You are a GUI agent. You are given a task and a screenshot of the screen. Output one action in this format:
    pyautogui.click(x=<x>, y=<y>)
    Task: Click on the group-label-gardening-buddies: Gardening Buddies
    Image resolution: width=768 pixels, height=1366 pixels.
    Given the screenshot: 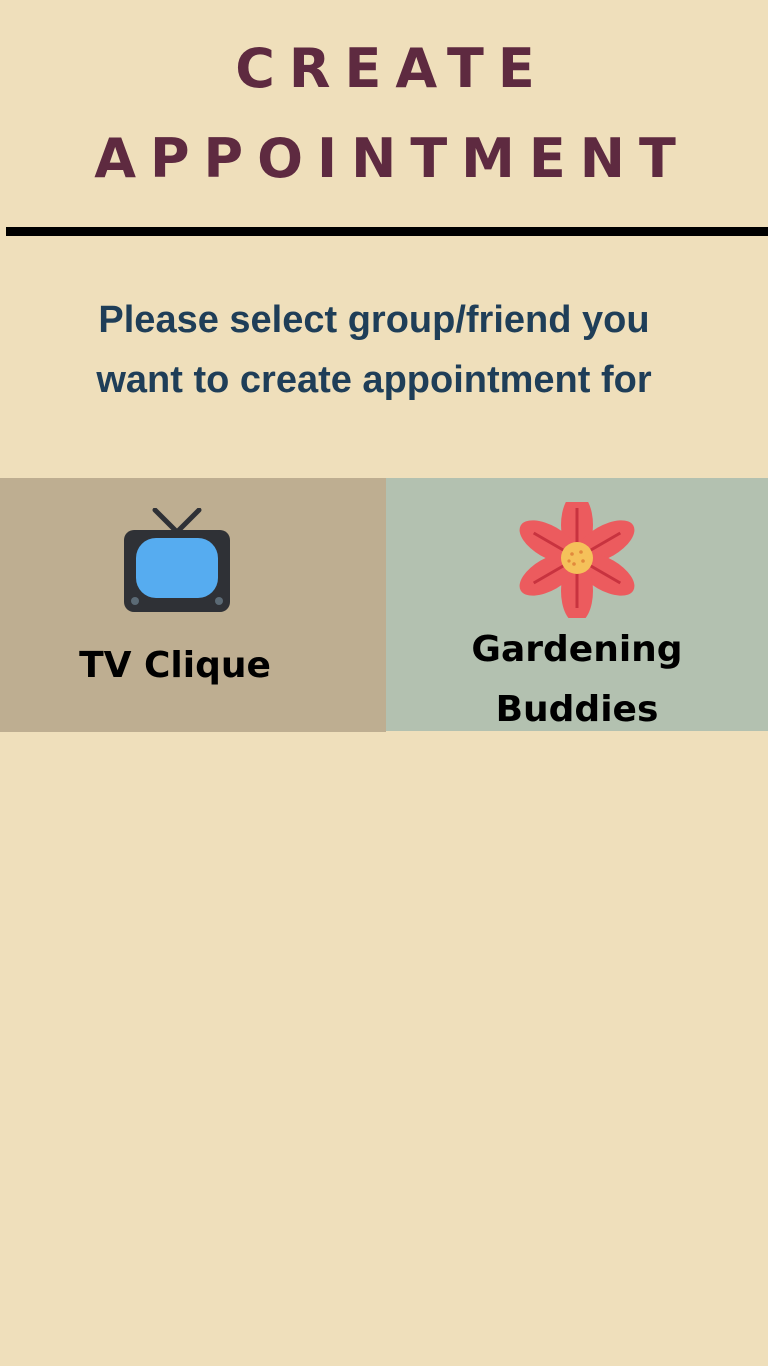 What is the action you would take?
    pyautogui.click(x=577, y=680)
    